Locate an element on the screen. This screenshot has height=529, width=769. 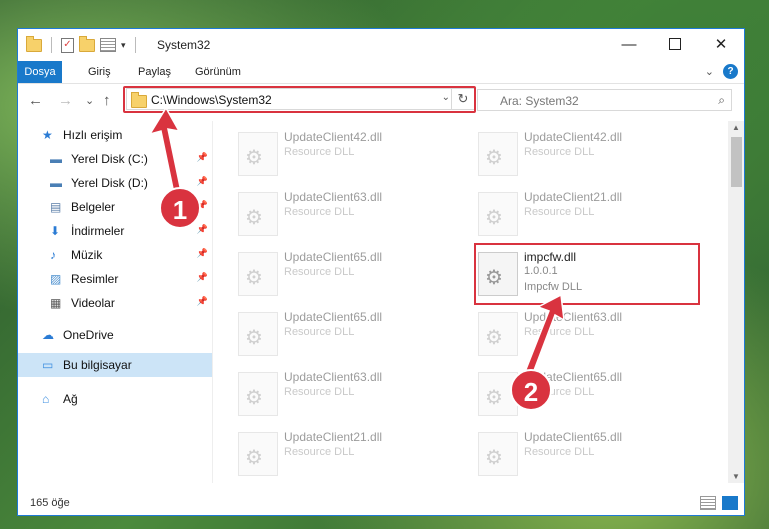
close-button: ✕ is located at coordinates (721, 44).